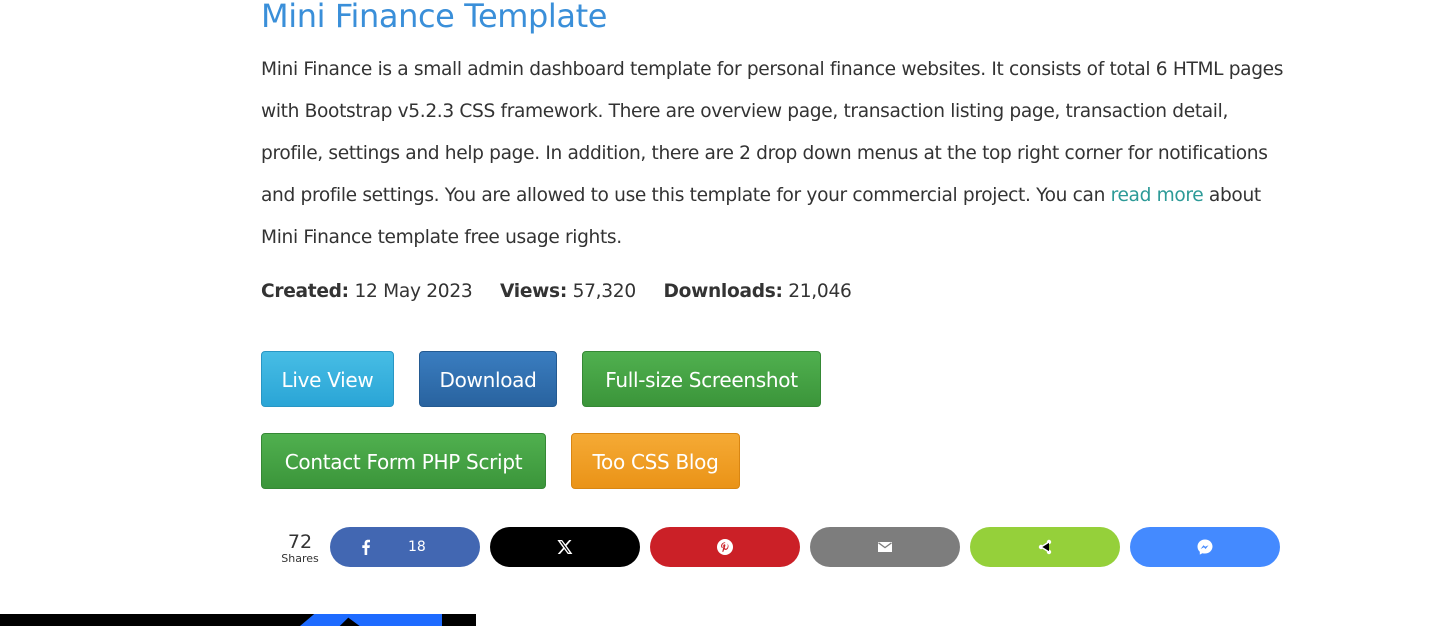  Describe the element at coordinates (1157, 195) in the screenshot. I see `read-more-link: read more` at that location.